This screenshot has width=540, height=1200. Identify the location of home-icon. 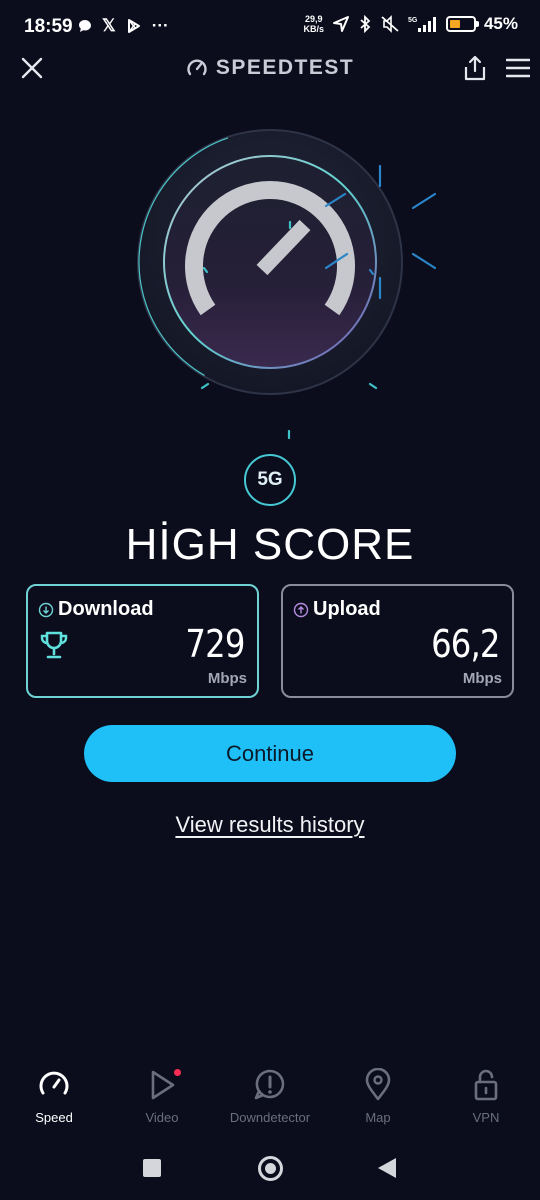
(270, 1168).